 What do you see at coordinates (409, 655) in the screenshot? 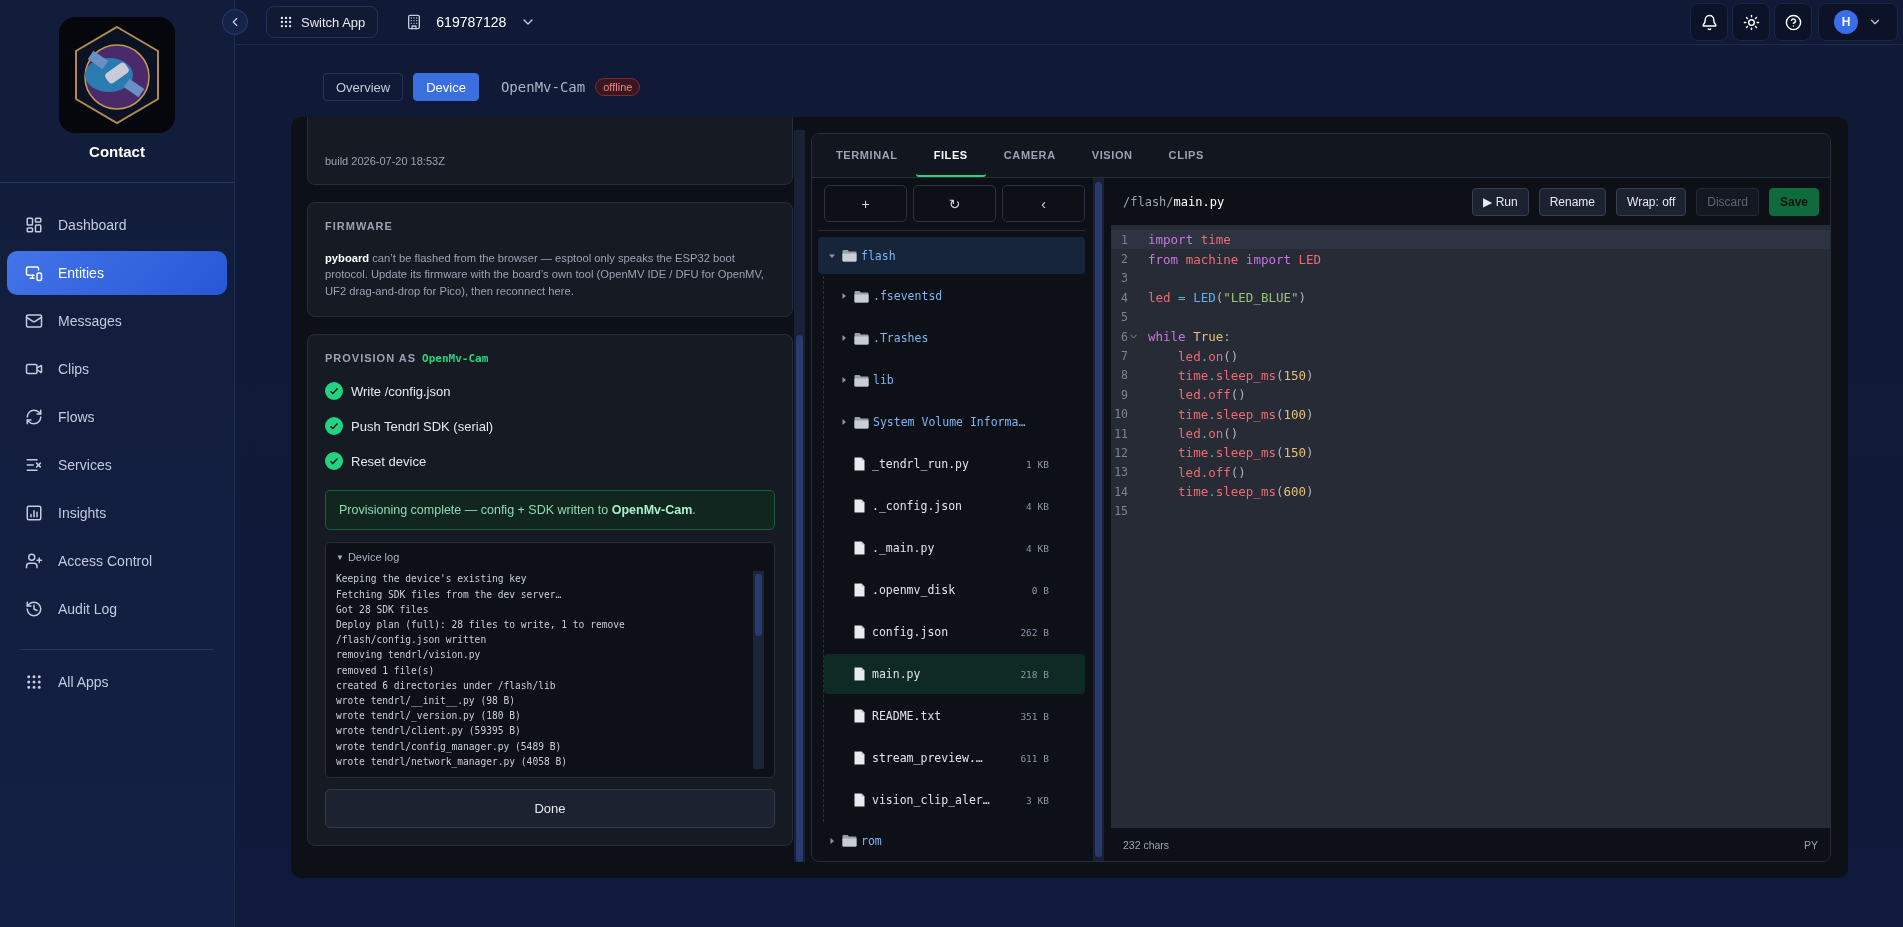
I see `log-line: removing tendrl/vision.py` at bounding box center [409, 655].